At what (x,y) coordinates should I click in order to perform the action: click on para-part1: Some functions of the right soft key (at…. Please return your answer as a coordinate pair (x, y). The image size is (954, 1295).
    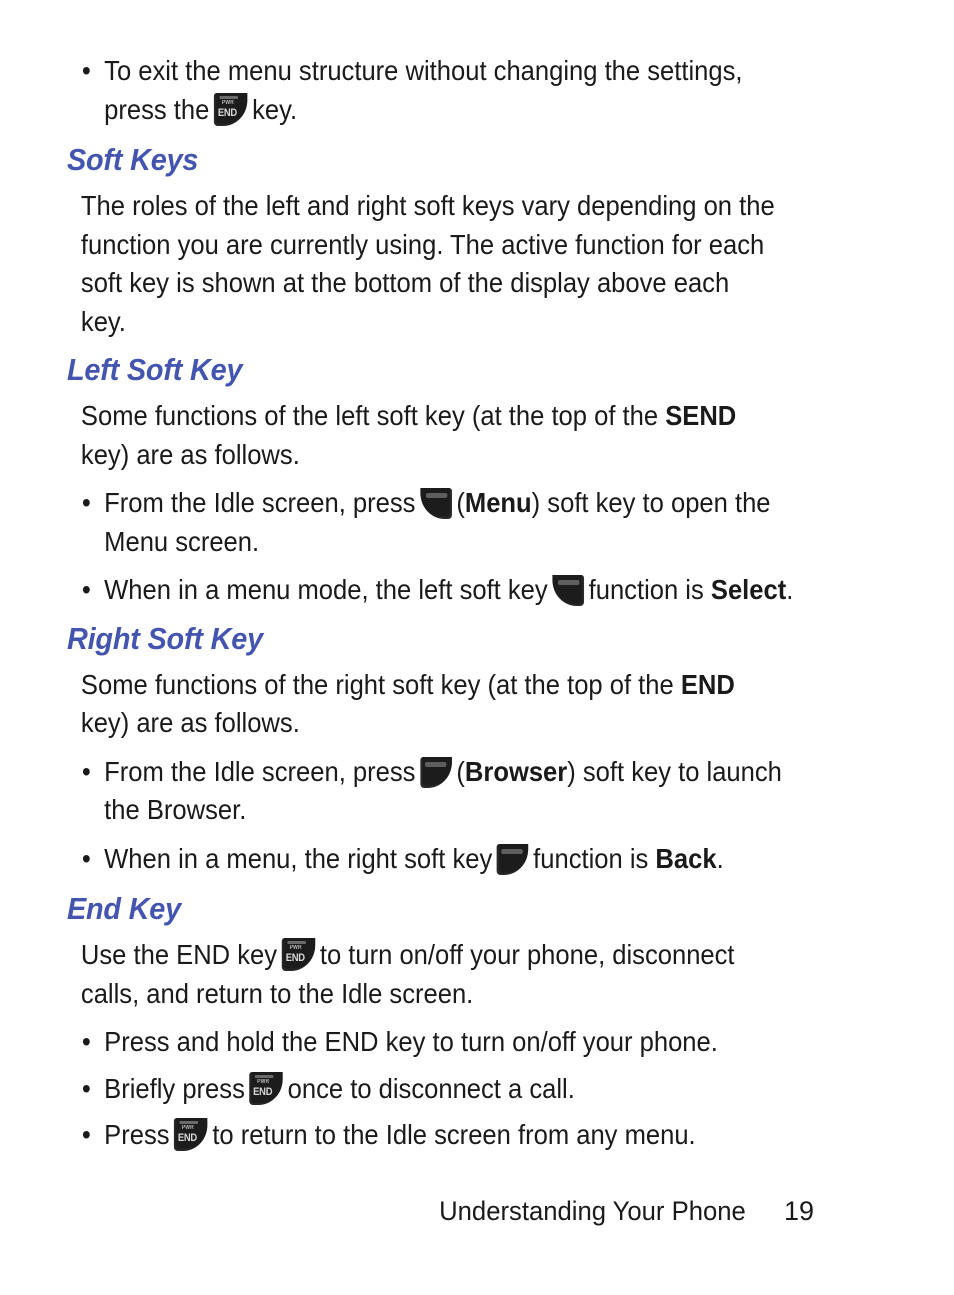
    Looking at the image, I should click on (380, 684).